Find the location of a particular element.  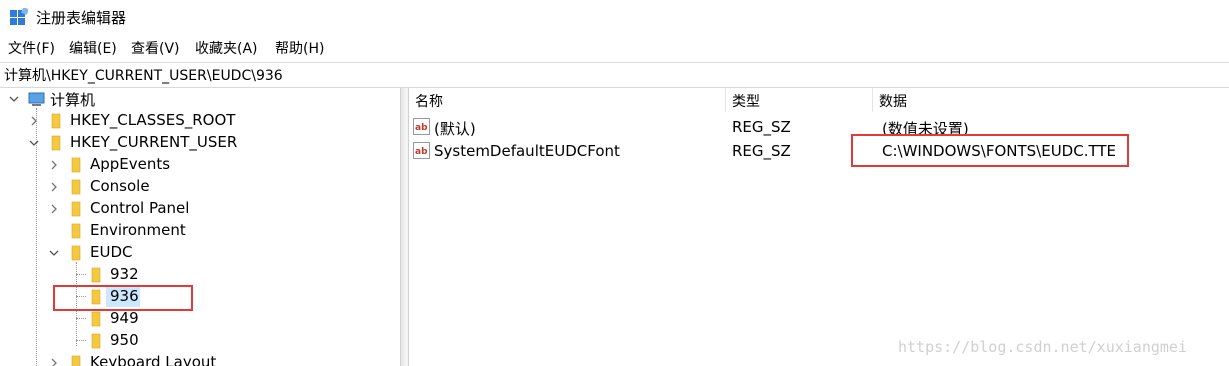

tree-item-949: 949 is located at coordinates (200, 319).